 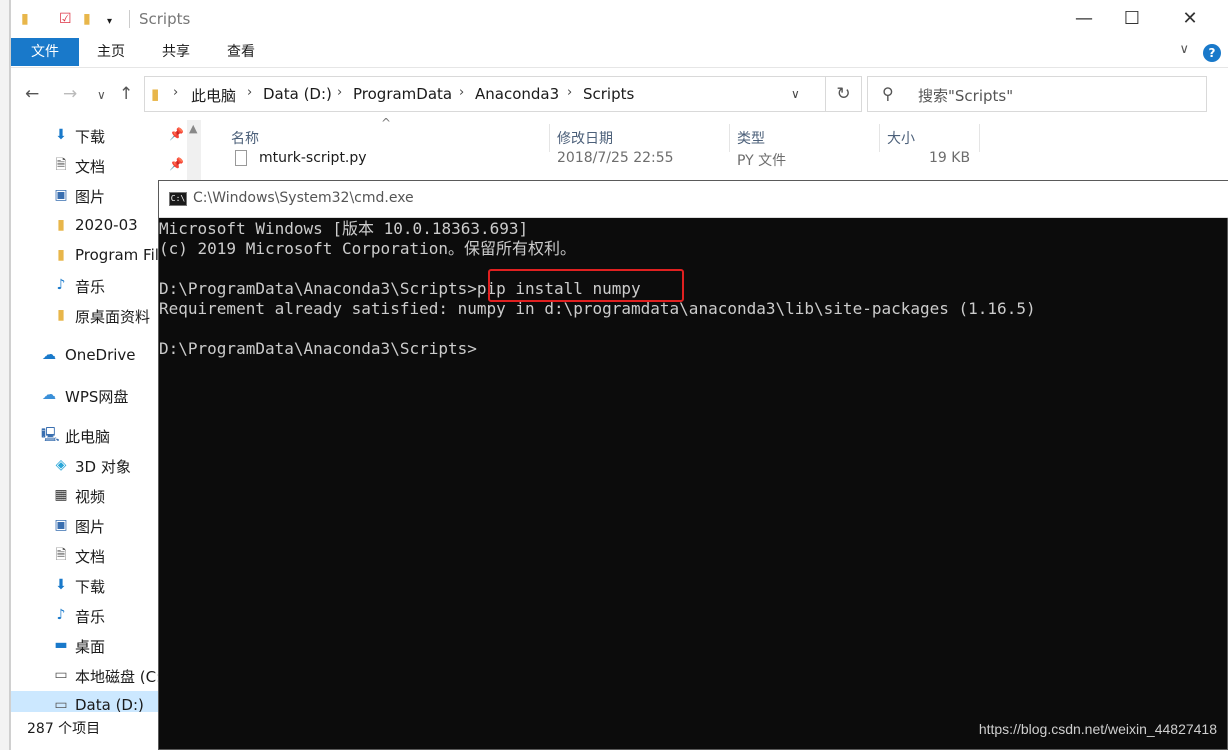 What do you see at coordinates (49, 355) in the screenshot?
I see `cloud-icon: ☁` at bounding box center [49, 355].